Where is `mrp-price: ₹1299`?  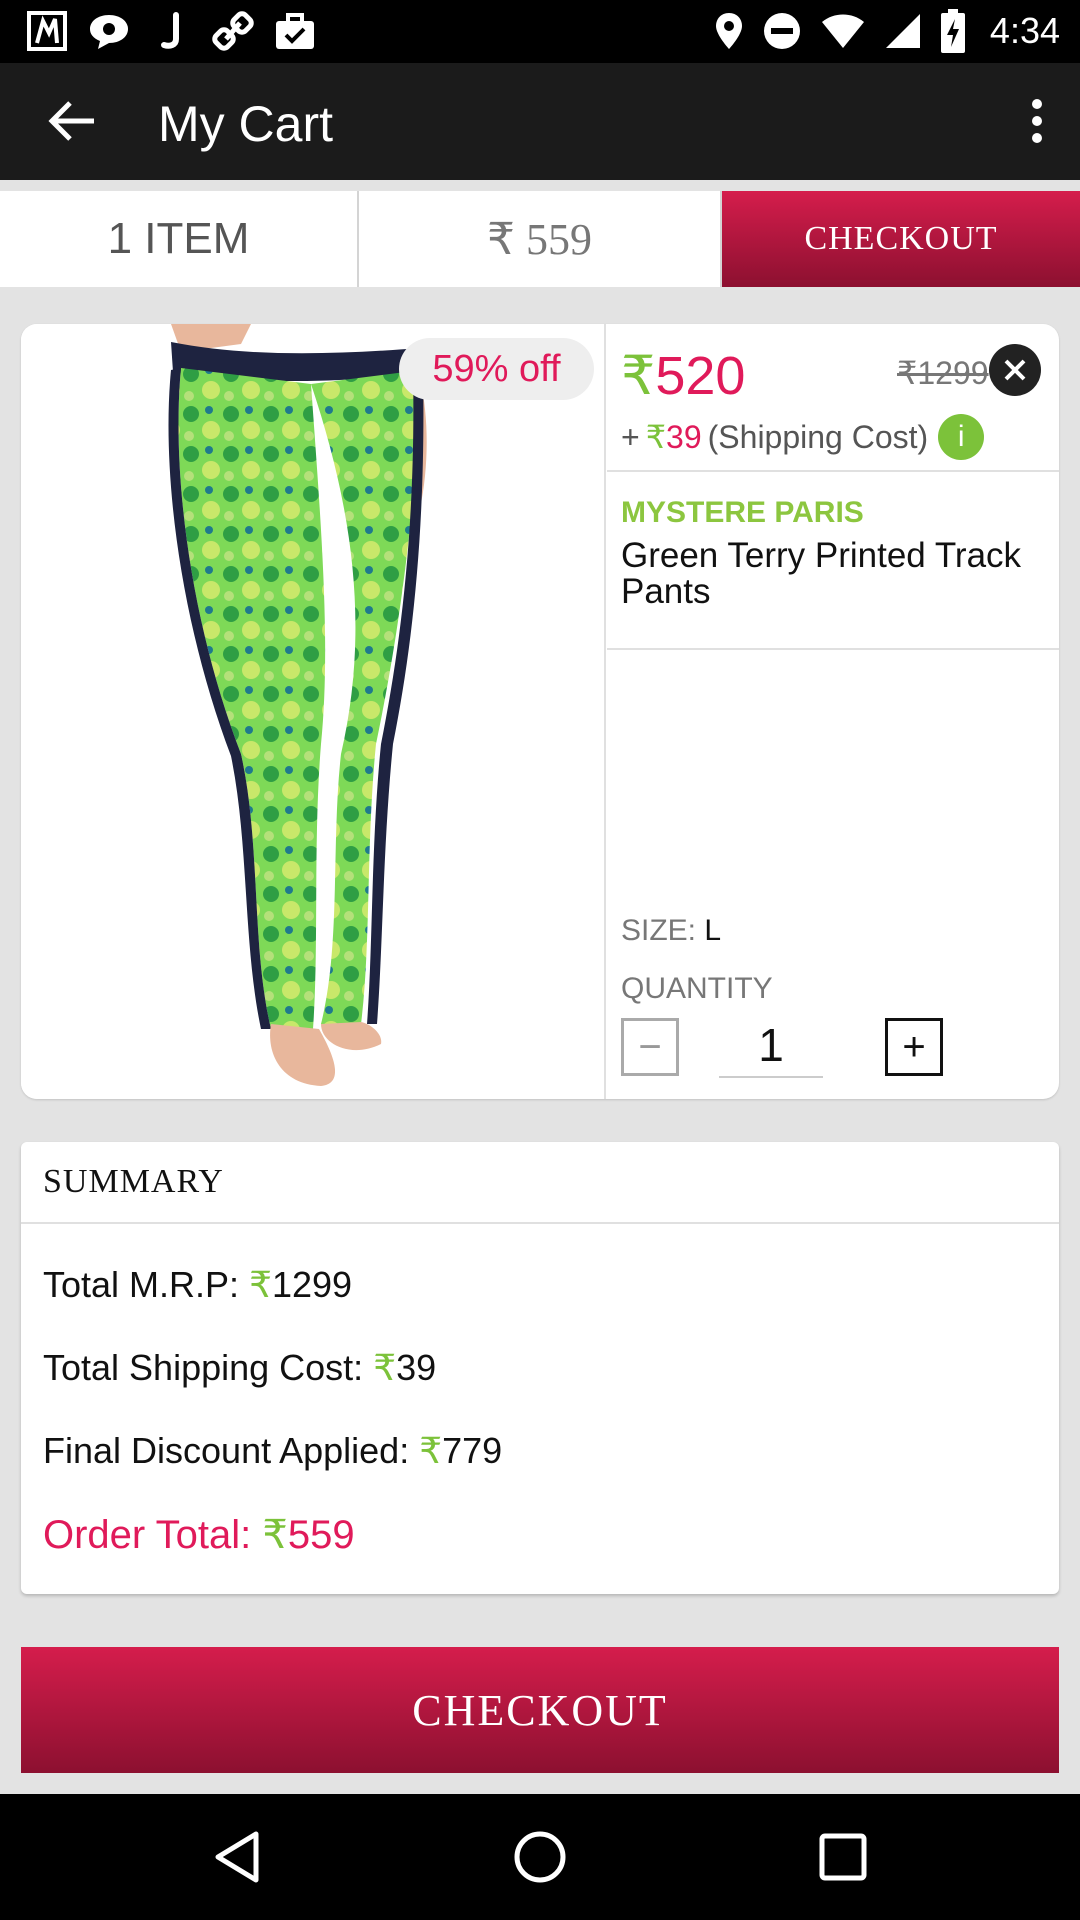
mrp-price: ₹1299 is located at coordinates (943, 373).